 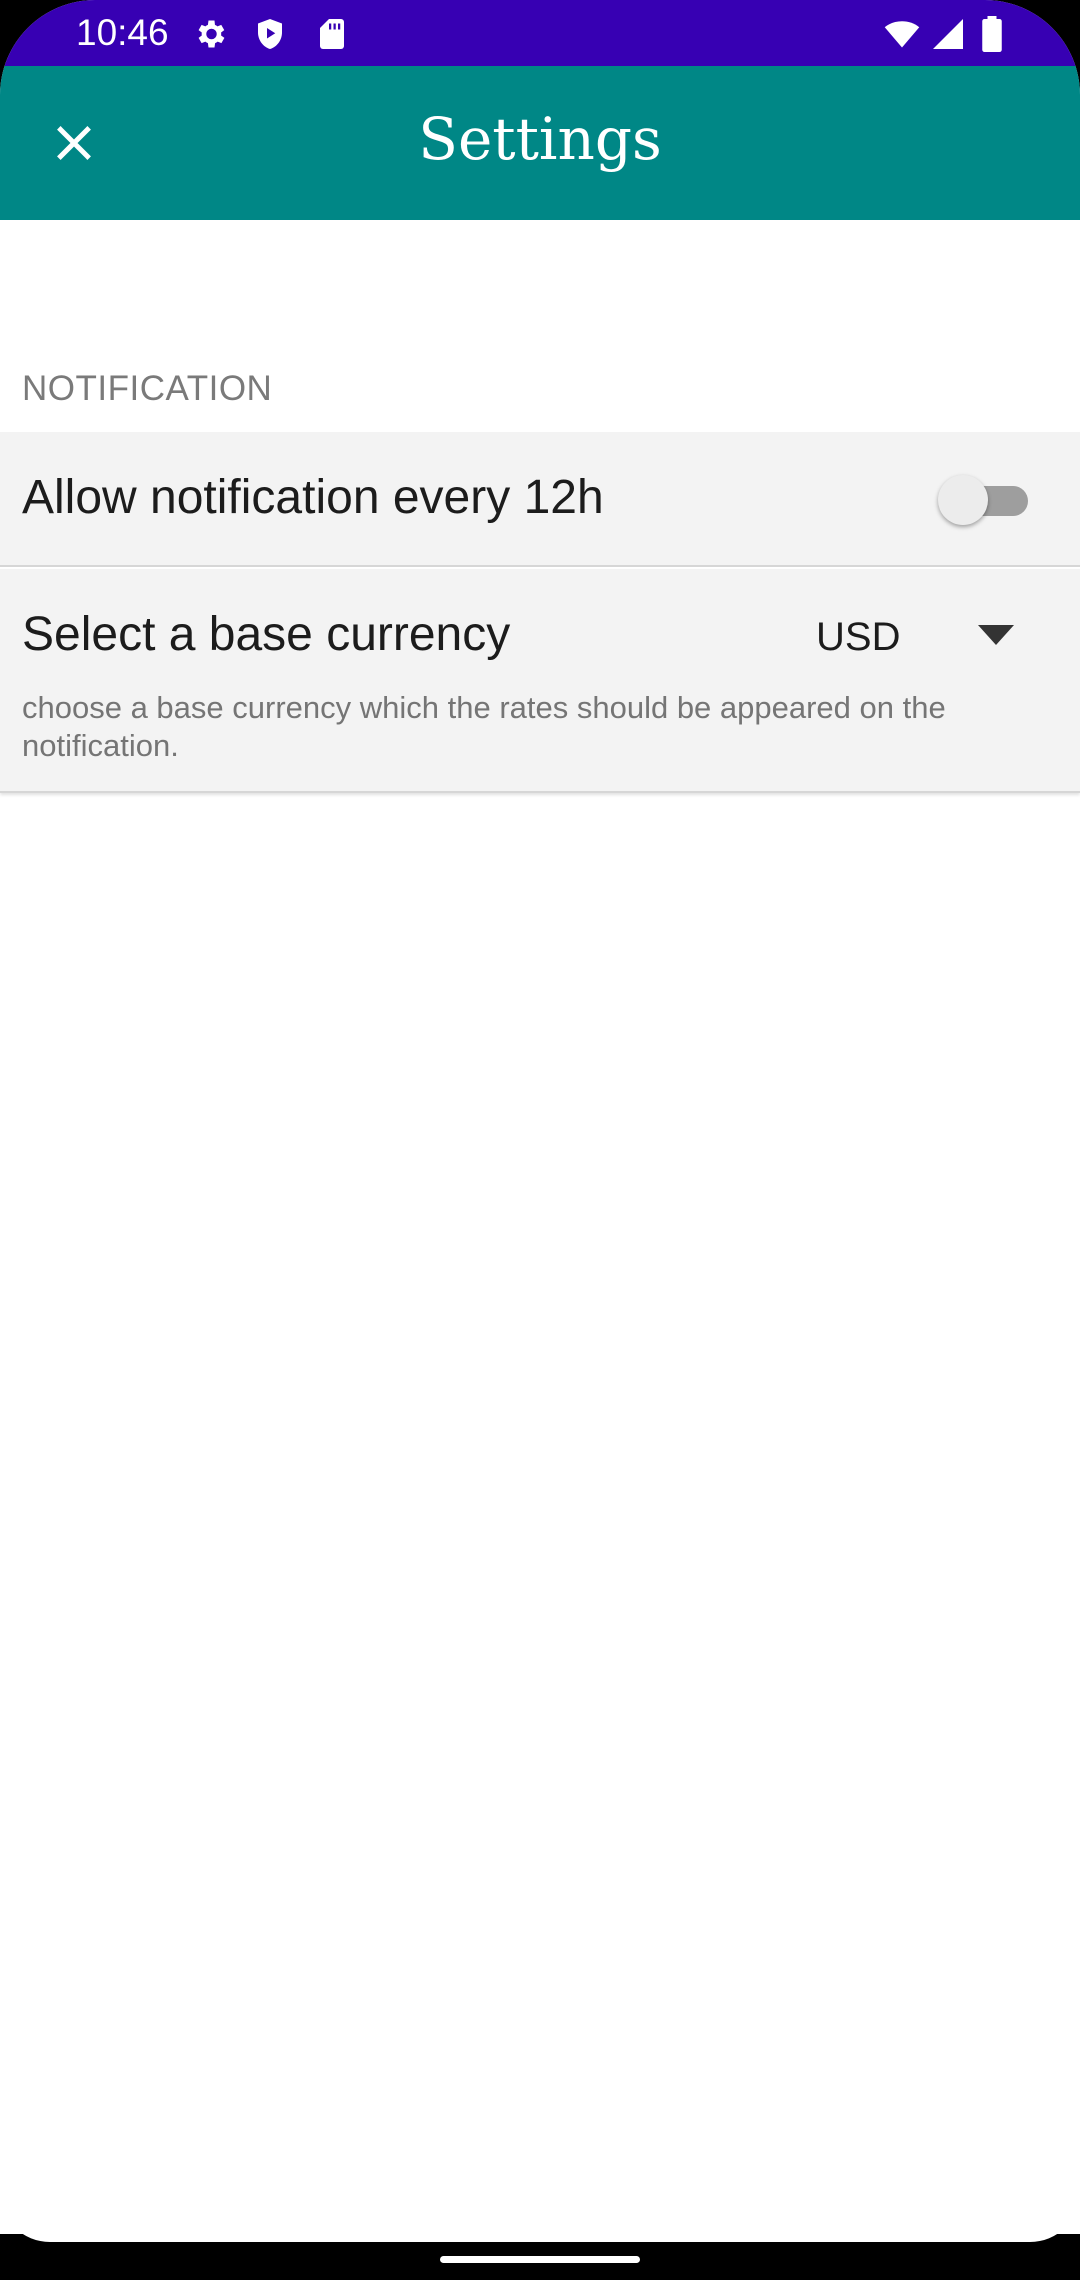 I want to click on section-header-notification: NOTIFICATION, so click(x=147, y=388).